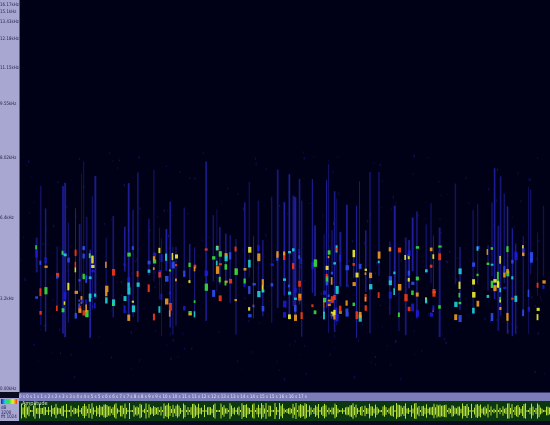  Describe the element at coordinates (9, 409) in the screenshot. I see `color-legend: dB 3200 fft 1024` at that location.